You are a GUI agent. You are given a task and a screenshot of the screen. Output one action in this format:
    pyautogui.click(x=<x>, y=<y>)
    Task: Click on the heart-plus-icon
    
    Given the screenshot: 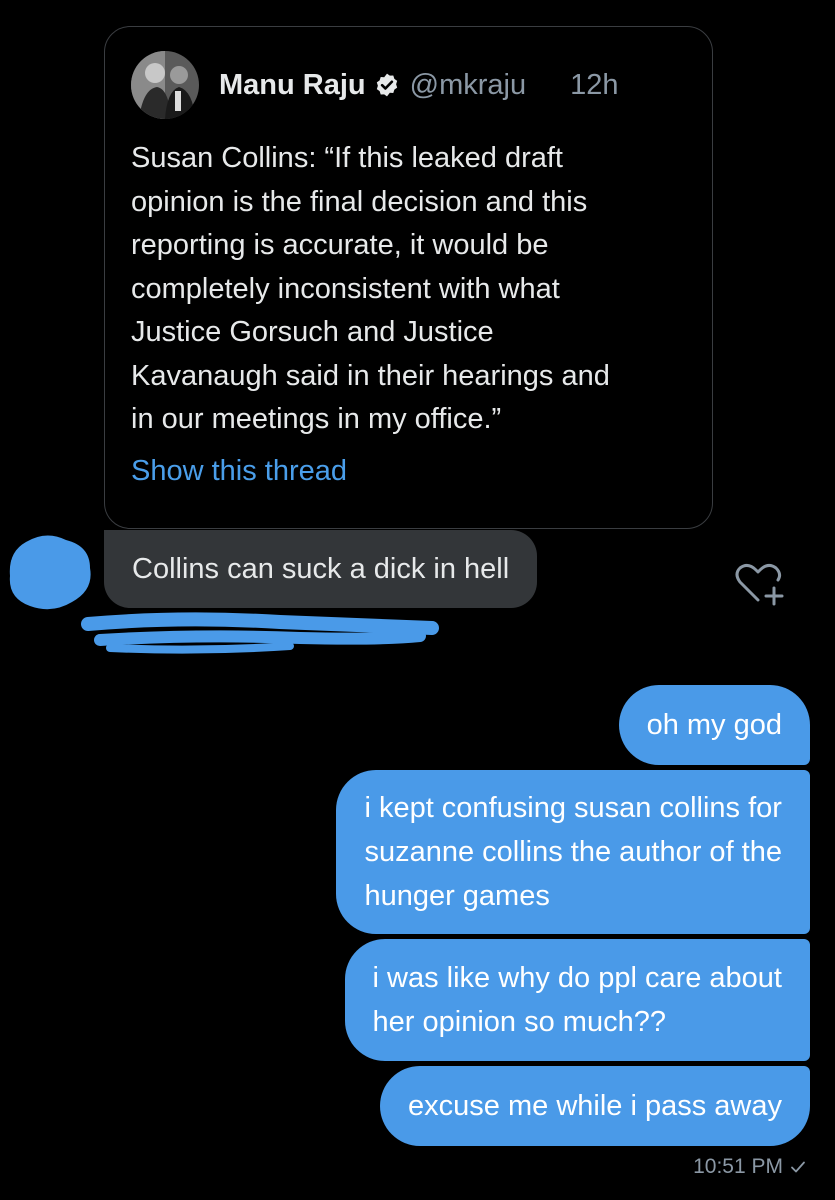 What is the action you would take?
    pyautogui.click(x=760, y=584)
    